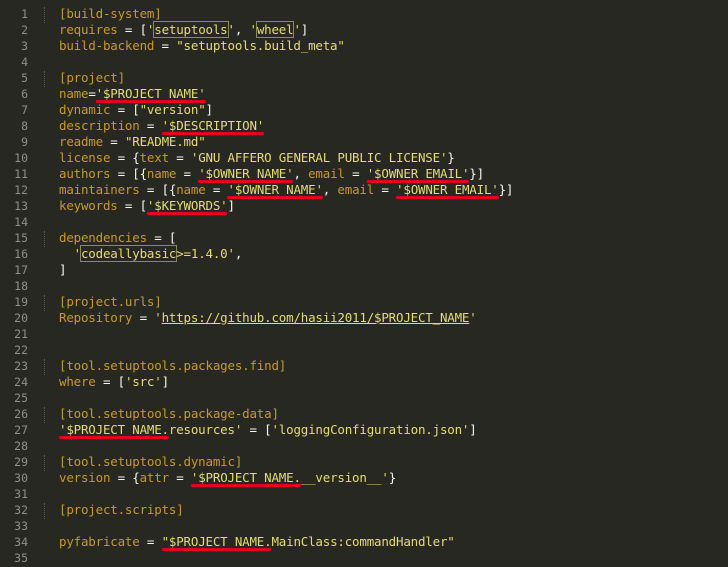 This screenshot has height=567, width=728. I want to click on line-number: 1, so click(24, 14).